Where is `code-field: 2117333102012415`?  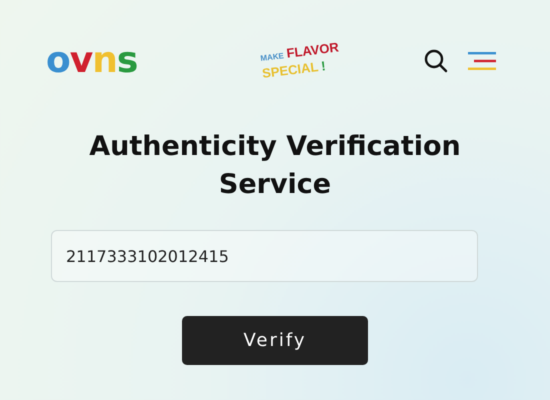
code-field: 2117333102012415 is located at coordinates (264, 256).